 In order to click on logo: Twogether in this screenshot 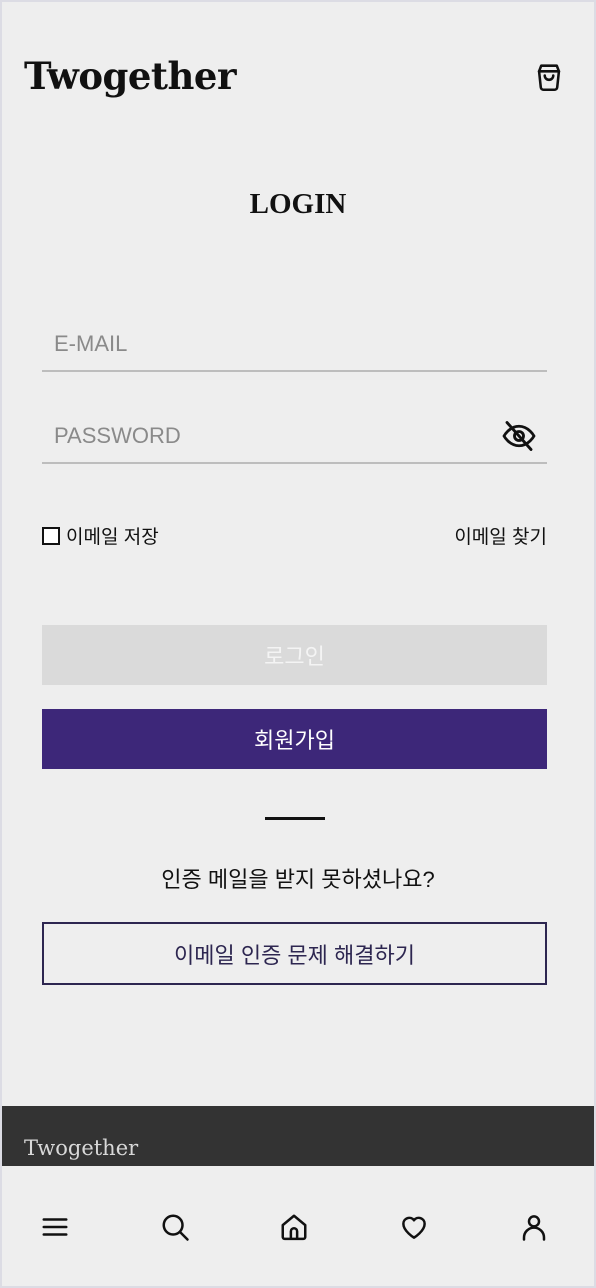, I will do `click(130, 76)`.